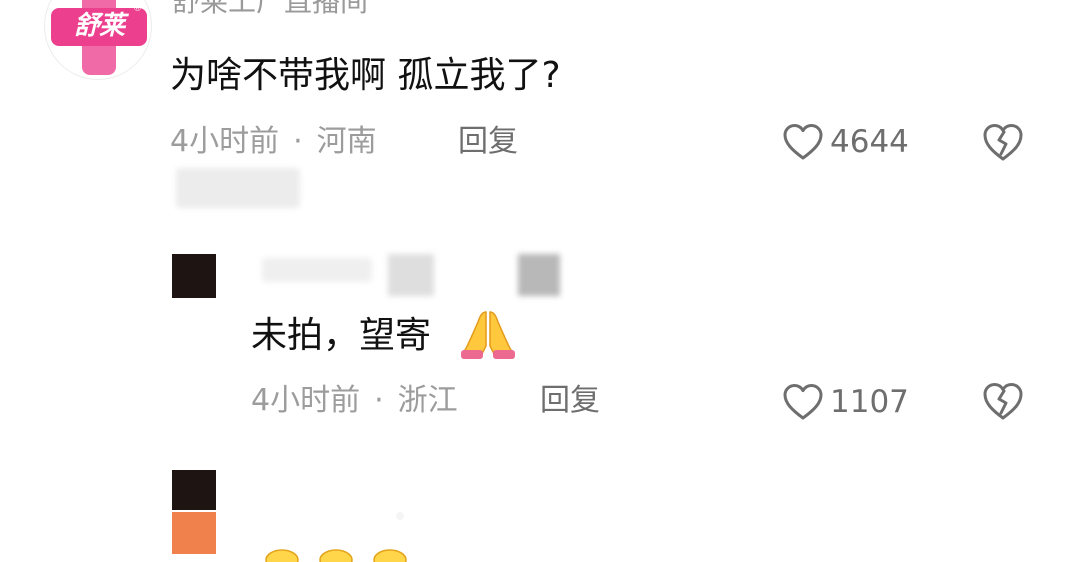  I want to click on folded-hands-emoji, so click(488, 335).